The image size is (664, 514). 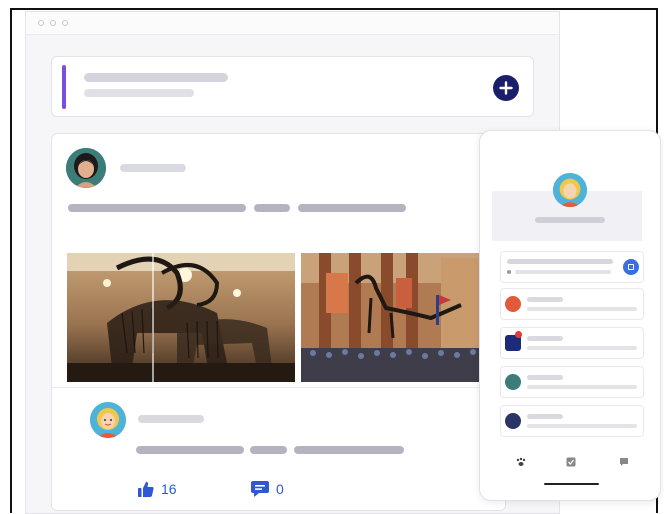 I want to click on mobile-profile-avatar, so click(x=570, y=190).